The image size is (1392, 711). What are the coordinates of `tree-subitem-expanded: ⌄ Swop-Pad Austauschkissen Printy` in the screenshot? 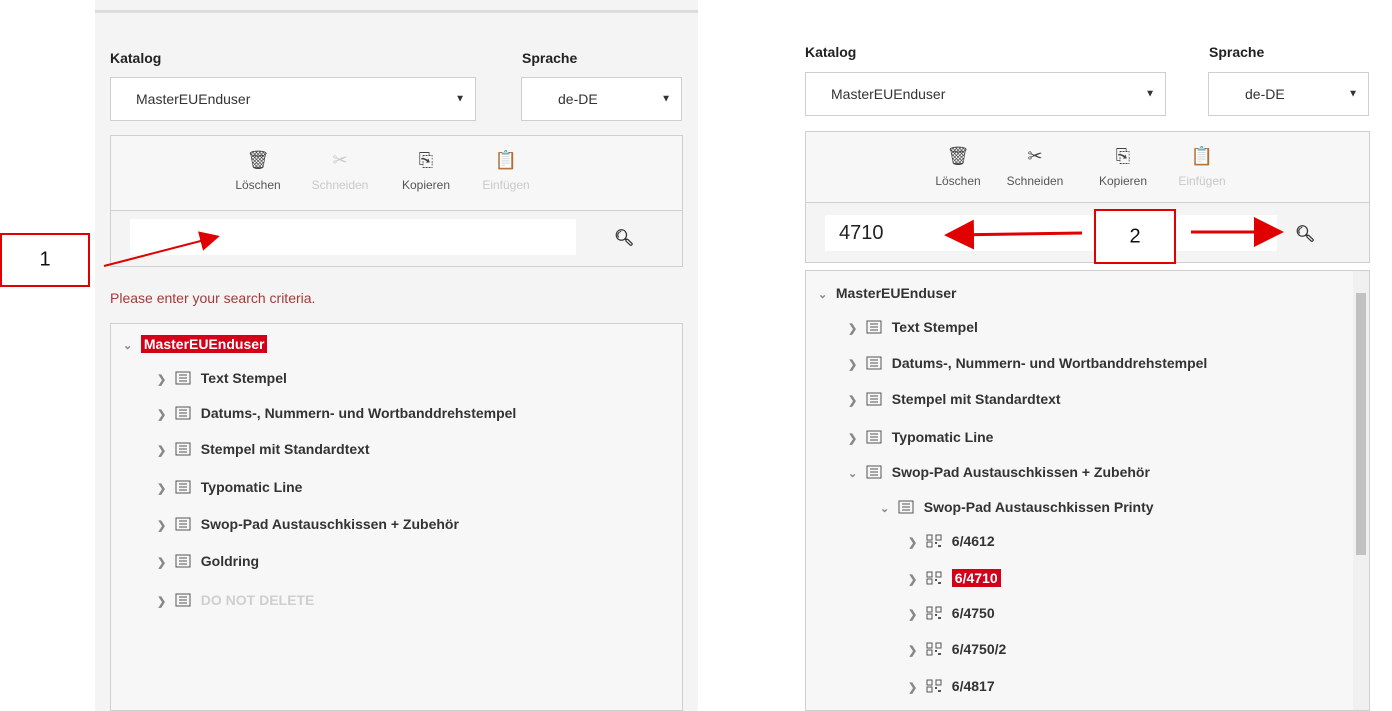 It's located at (1017, 507).